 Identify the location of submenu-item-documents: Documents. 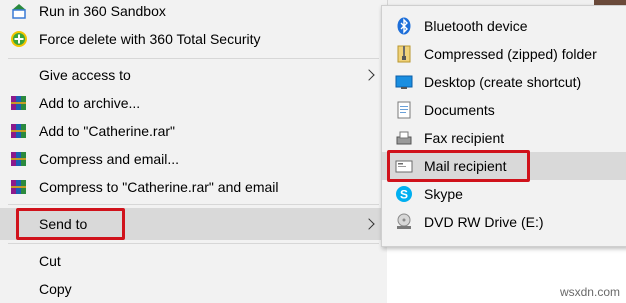
(504, 110).